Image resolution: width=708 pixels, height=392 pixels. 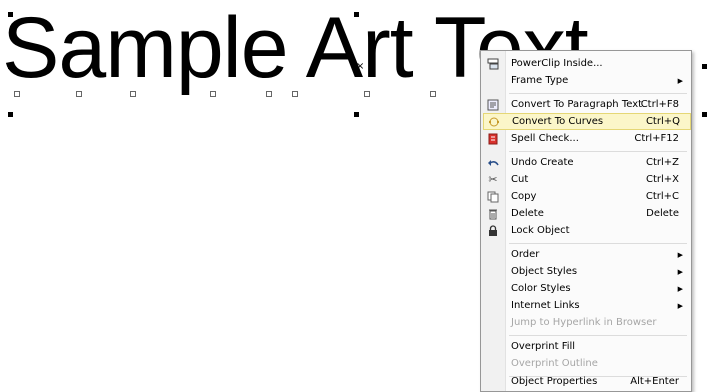 I want to click on selection-handle-mr, so click(x=704, y=66).